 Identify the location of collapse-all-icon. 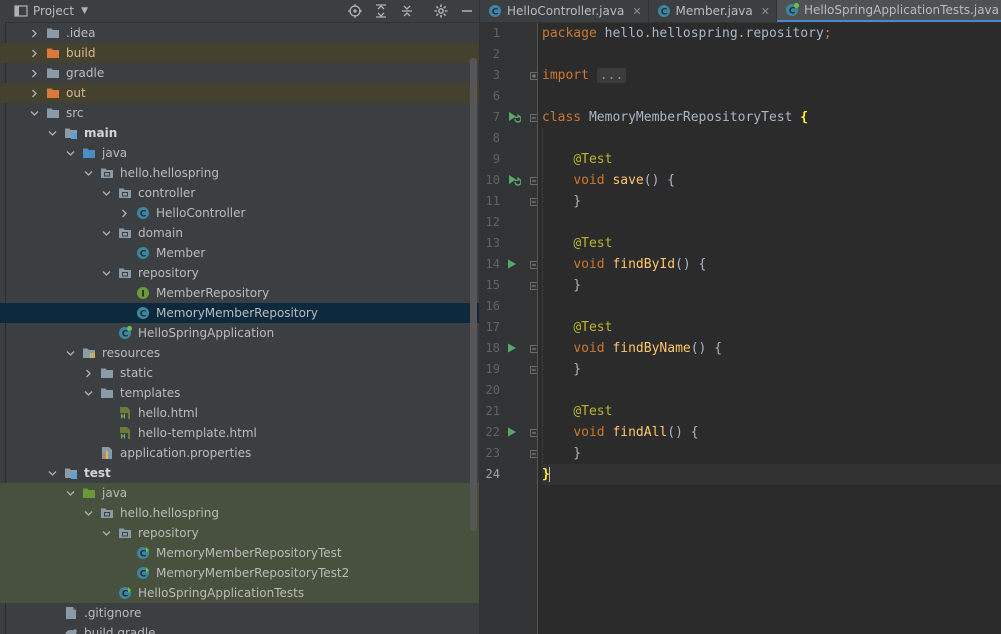
(407, 11).